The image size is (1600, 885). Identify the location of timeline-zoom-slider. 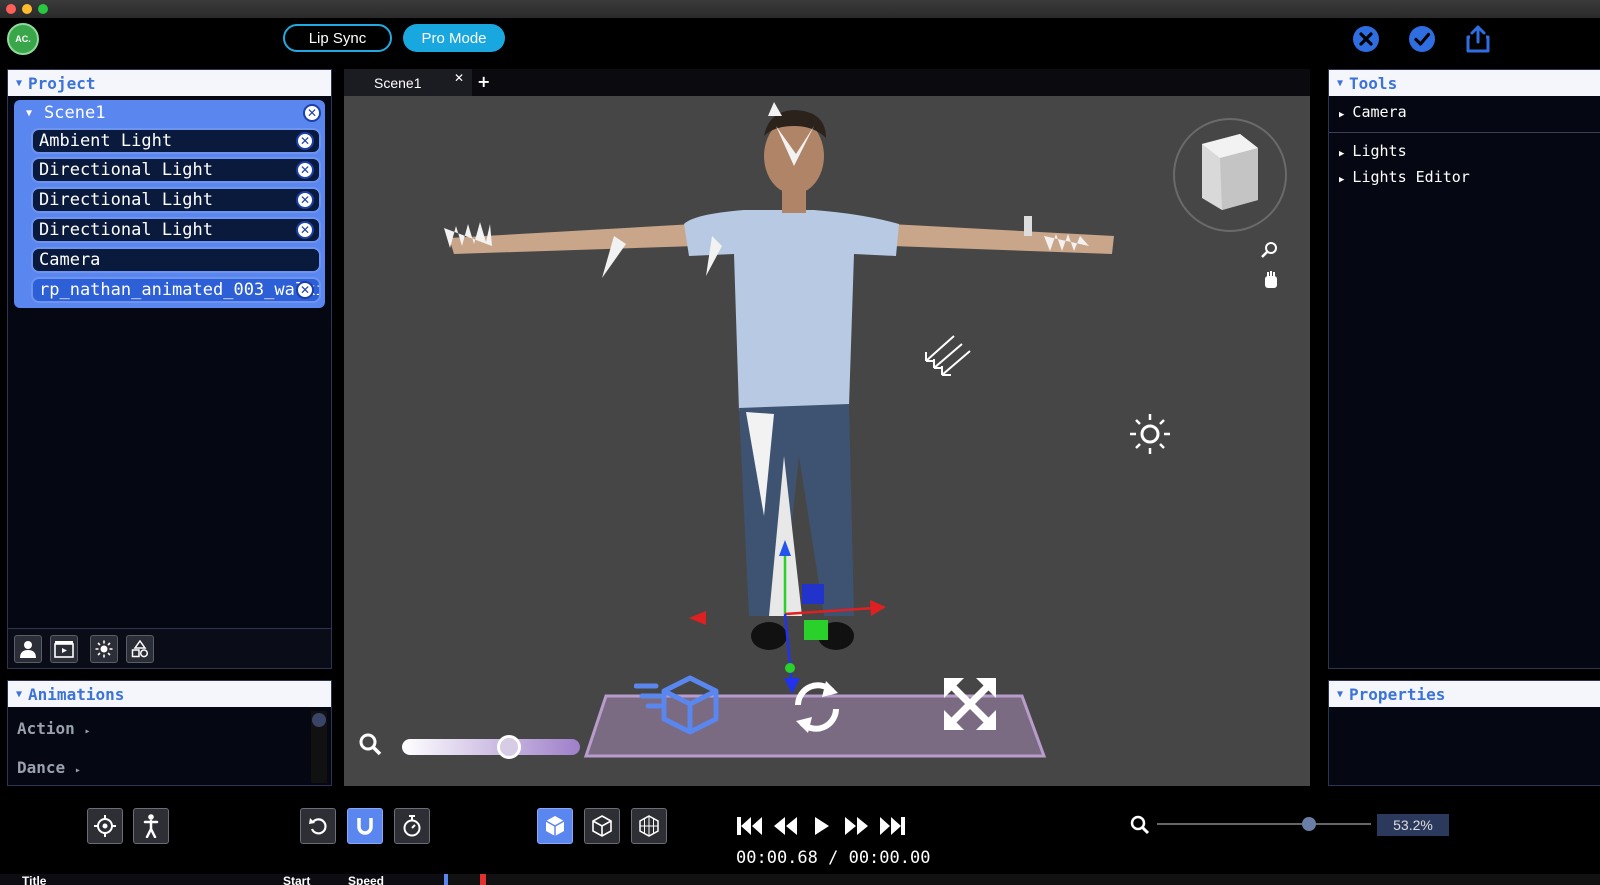
(1264, 824).